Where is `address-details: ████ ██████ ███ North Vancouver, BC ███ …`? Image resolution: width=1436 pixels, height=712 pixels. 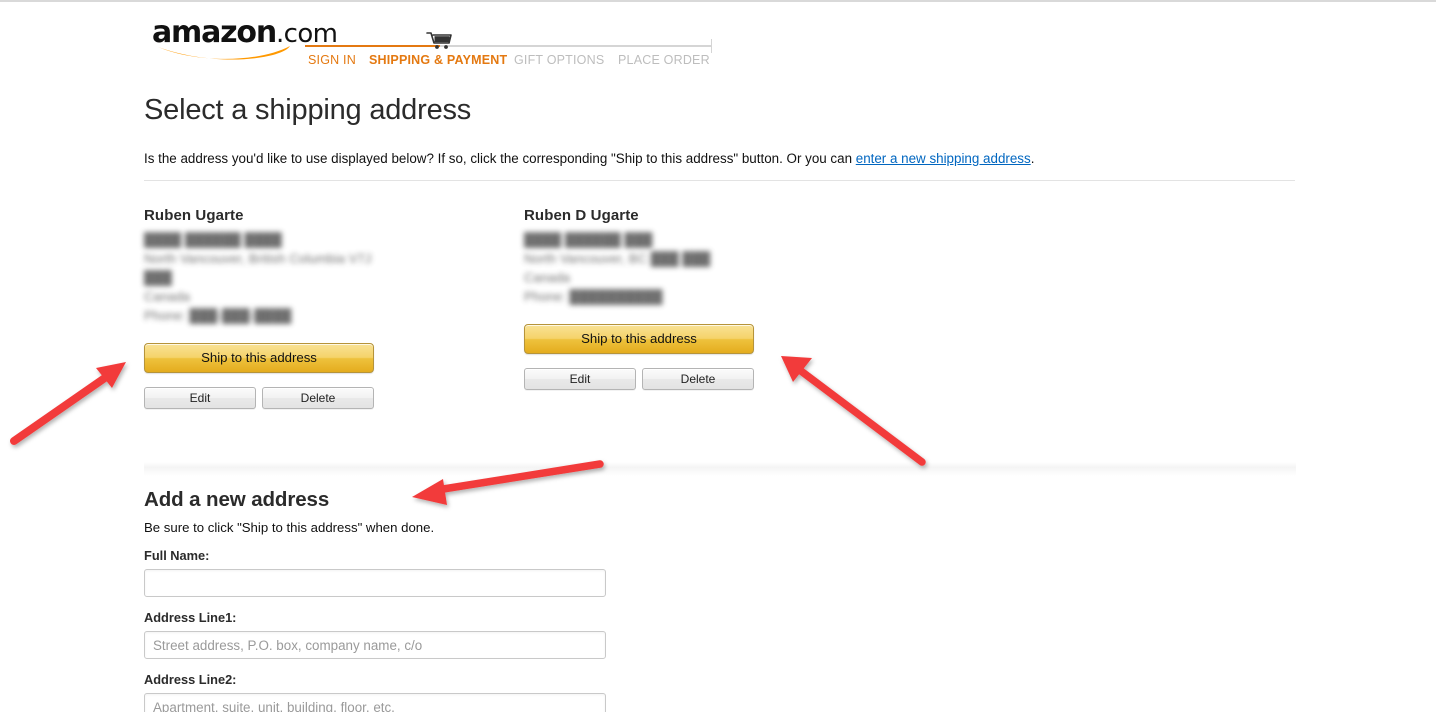 address-details: ████ ██████ ███ North Vancouver, BC ███ … is located at coordinates (704, 268).